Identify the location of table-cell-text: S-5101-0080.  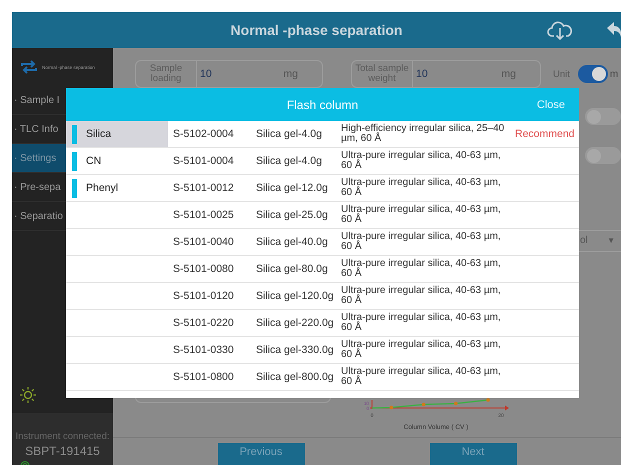
(204, 269).